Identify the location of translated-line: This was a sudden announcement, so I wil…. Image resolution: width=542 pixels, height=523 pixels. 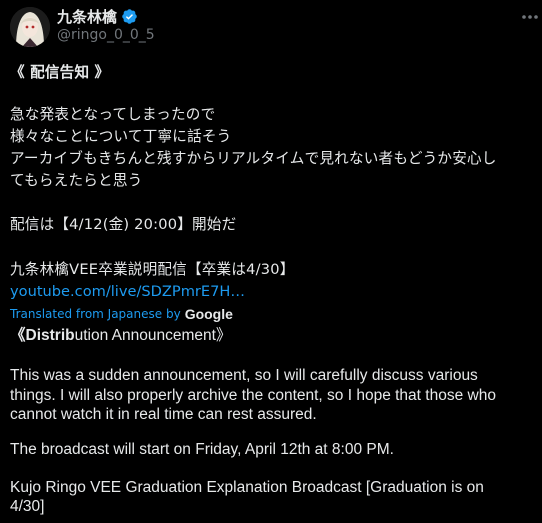
(244, 375).